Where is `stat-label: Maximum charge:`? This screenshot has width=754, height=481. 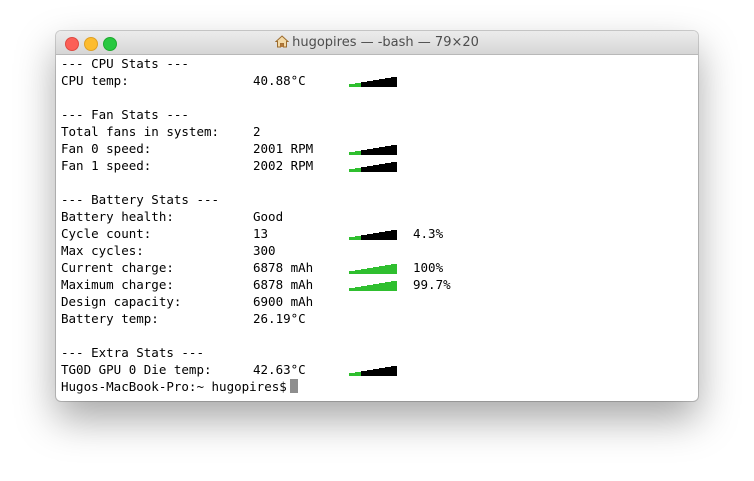 stat-label: Maximum charge: is located at coordinates (117, 284).